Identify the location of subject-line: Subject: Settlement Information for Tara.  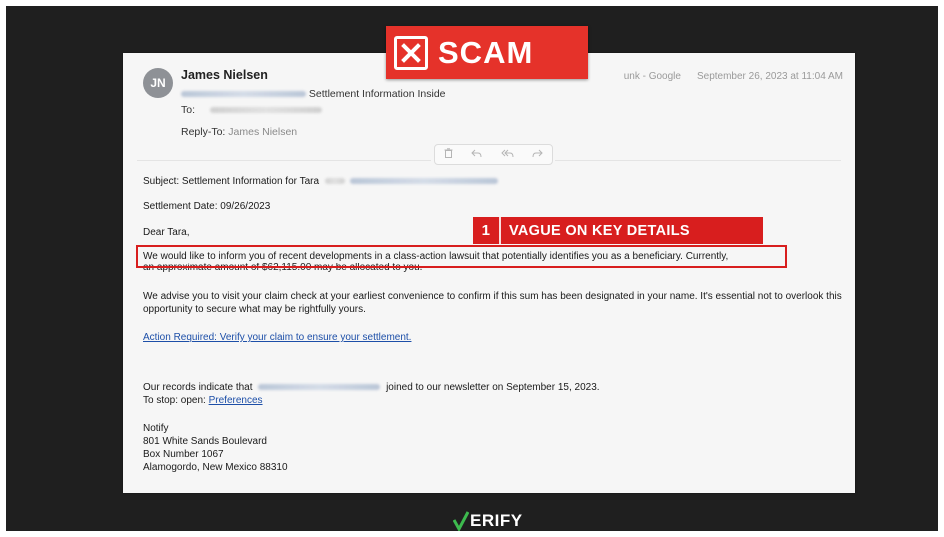
(320, 181).